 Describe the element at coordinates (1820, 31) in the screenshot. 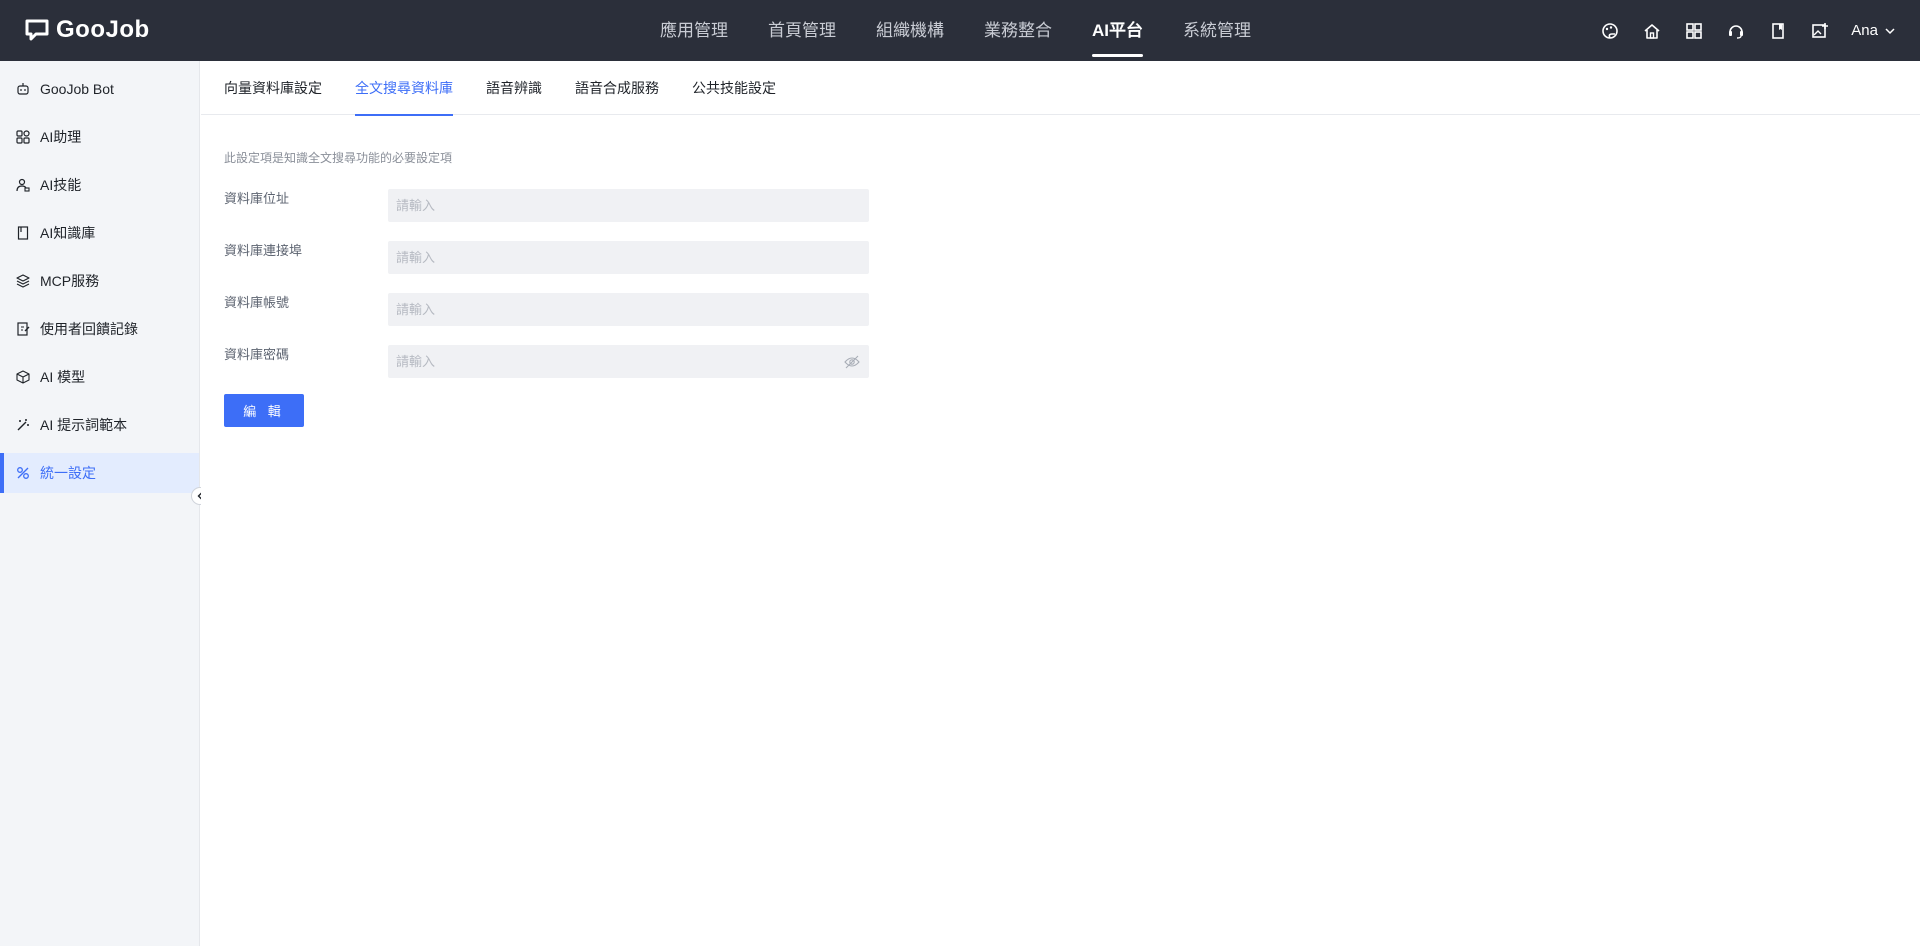

I see `image-add-icon` at that location.